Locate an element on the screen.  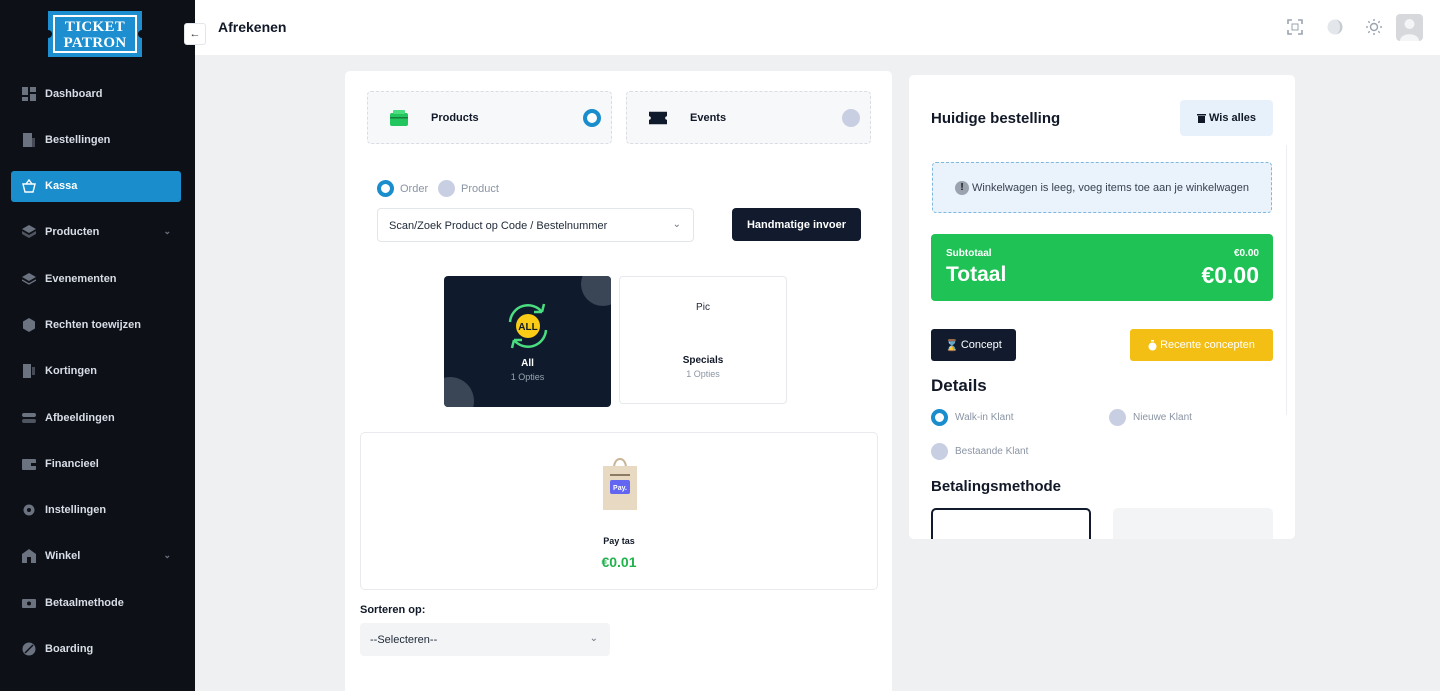
sidebar-item-bestellingen: Bestellingen is located at coordinates (96, 139).